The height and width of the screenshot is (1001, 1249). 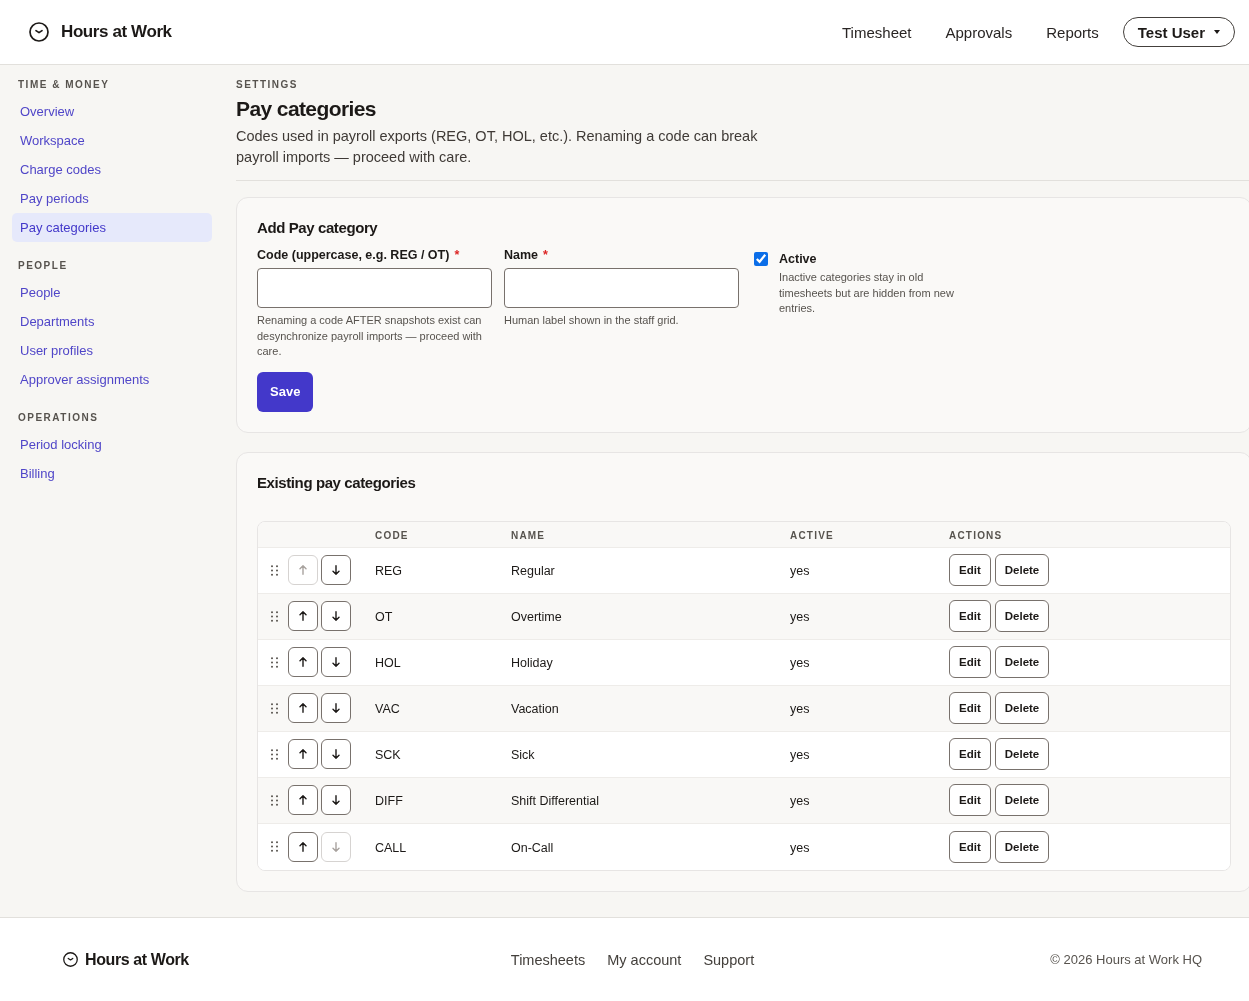 I want to click on column-header: ACTIVE, so click(x=812, y=535).